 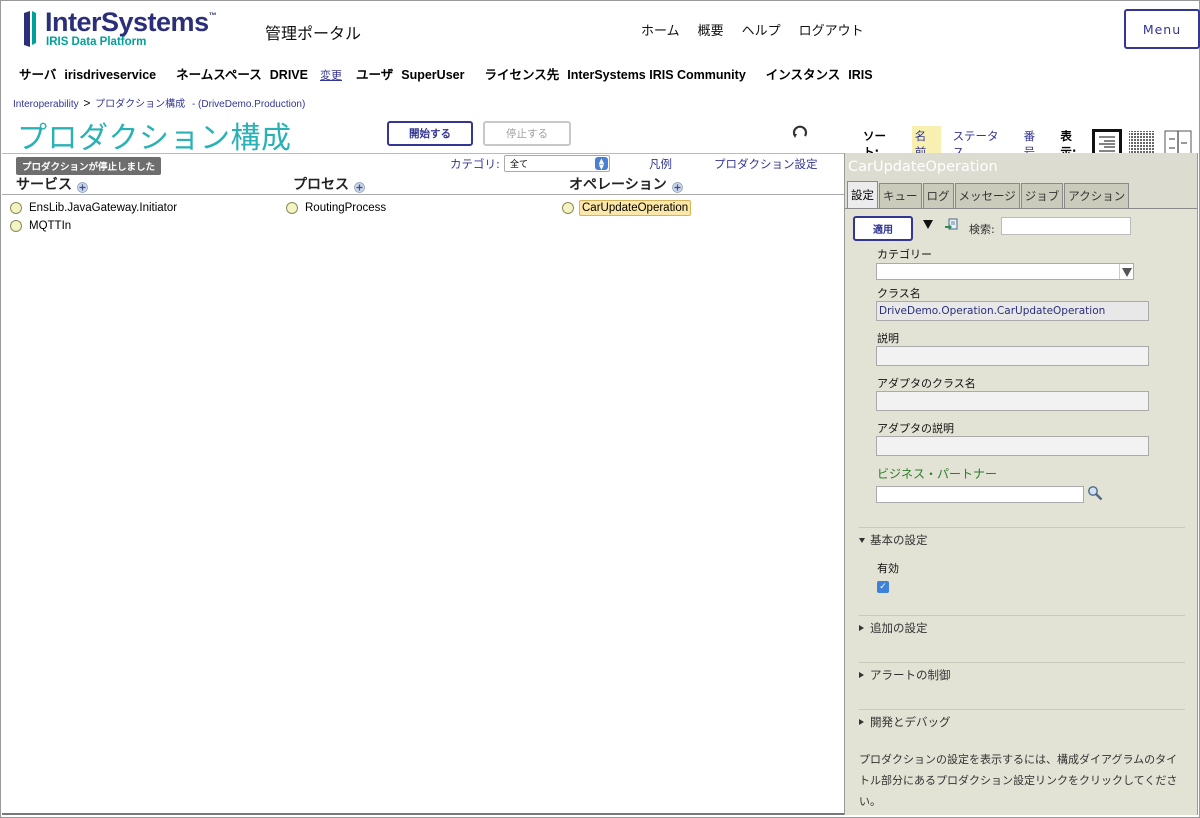 What do you see at coordinates (656, 75) in the screenshot?
I see `license-value: InterSystems IRIS Community` at bounding box center [656, 75].